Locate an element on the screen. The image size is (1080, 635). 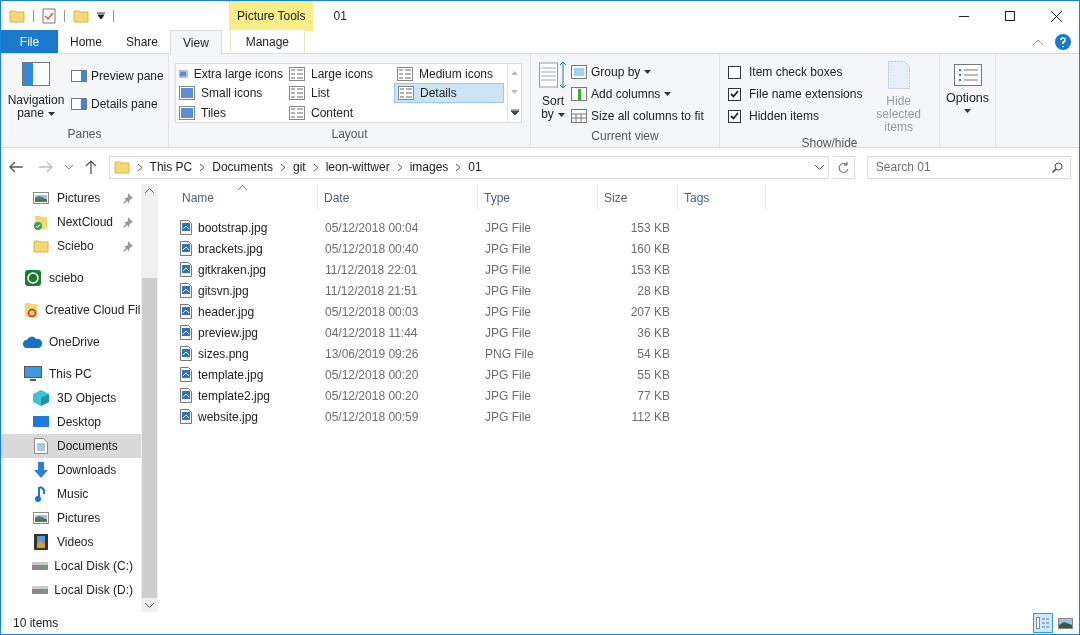
desktop-icon is located at coordinates (41, 422).